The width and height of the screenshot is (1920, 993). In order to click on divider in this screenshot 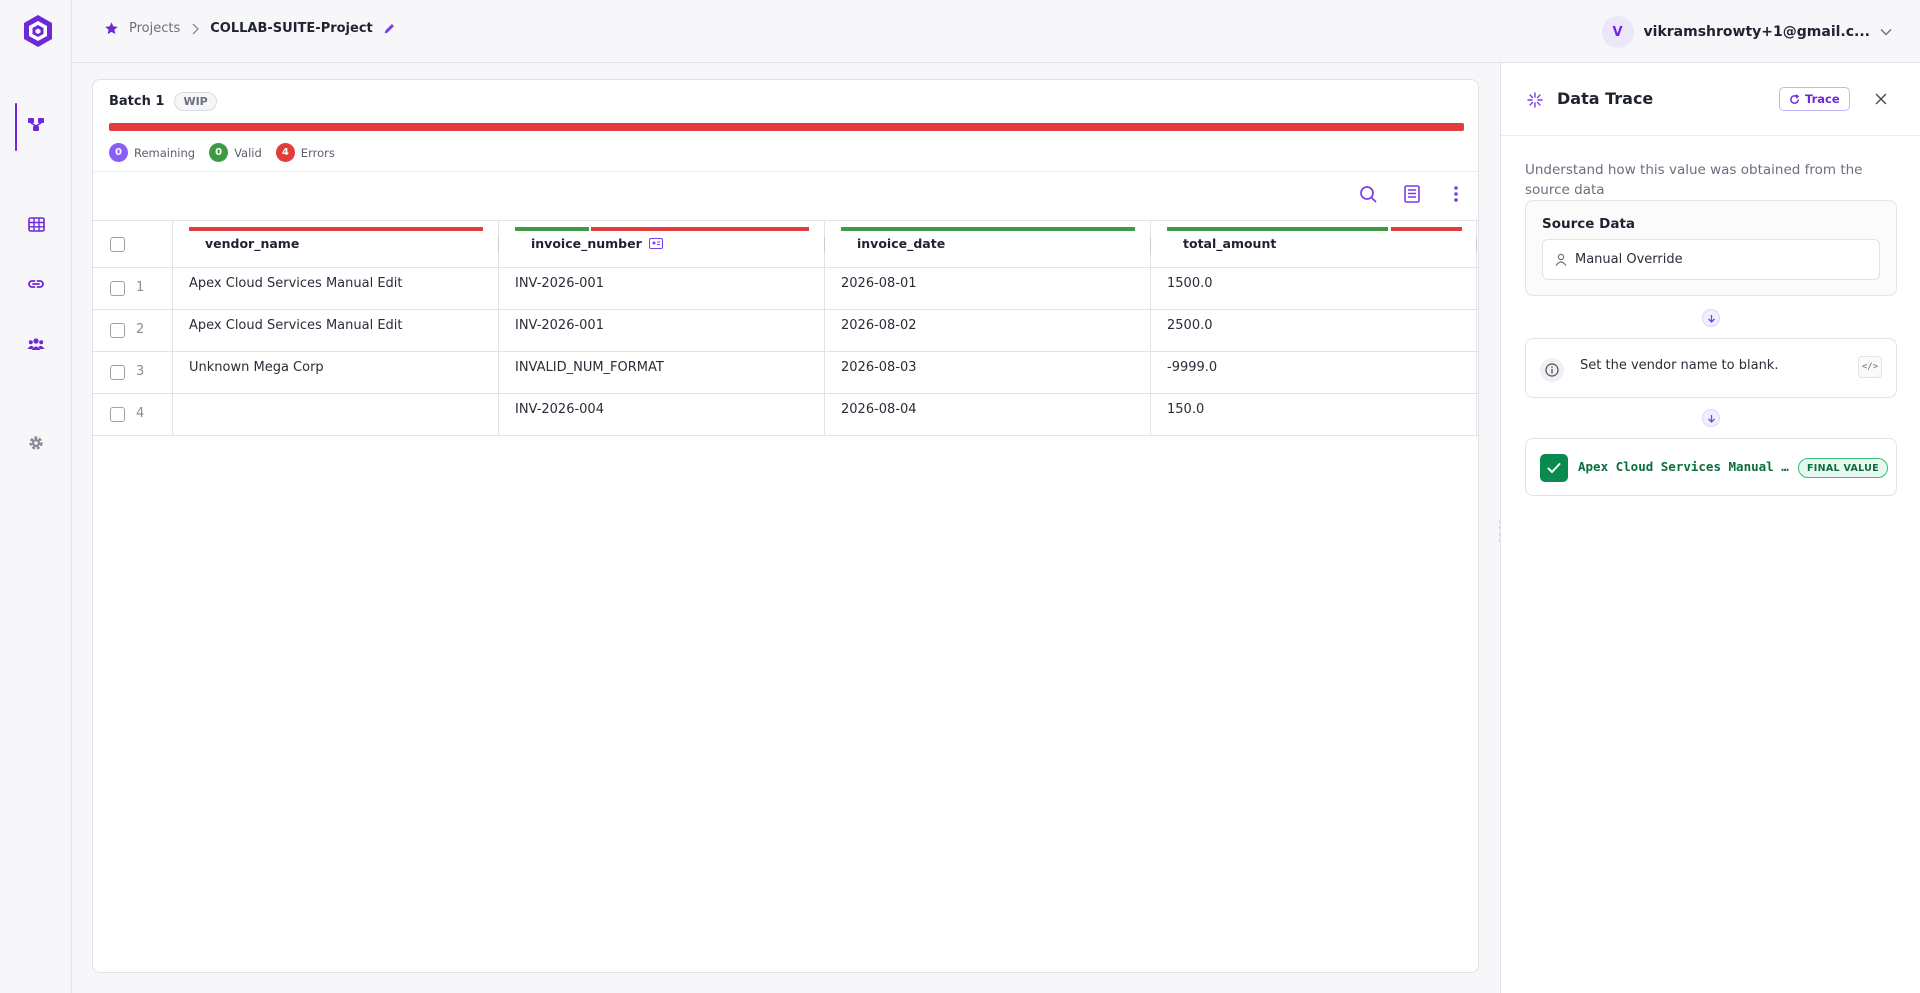, I will do `click(785, 171)`.